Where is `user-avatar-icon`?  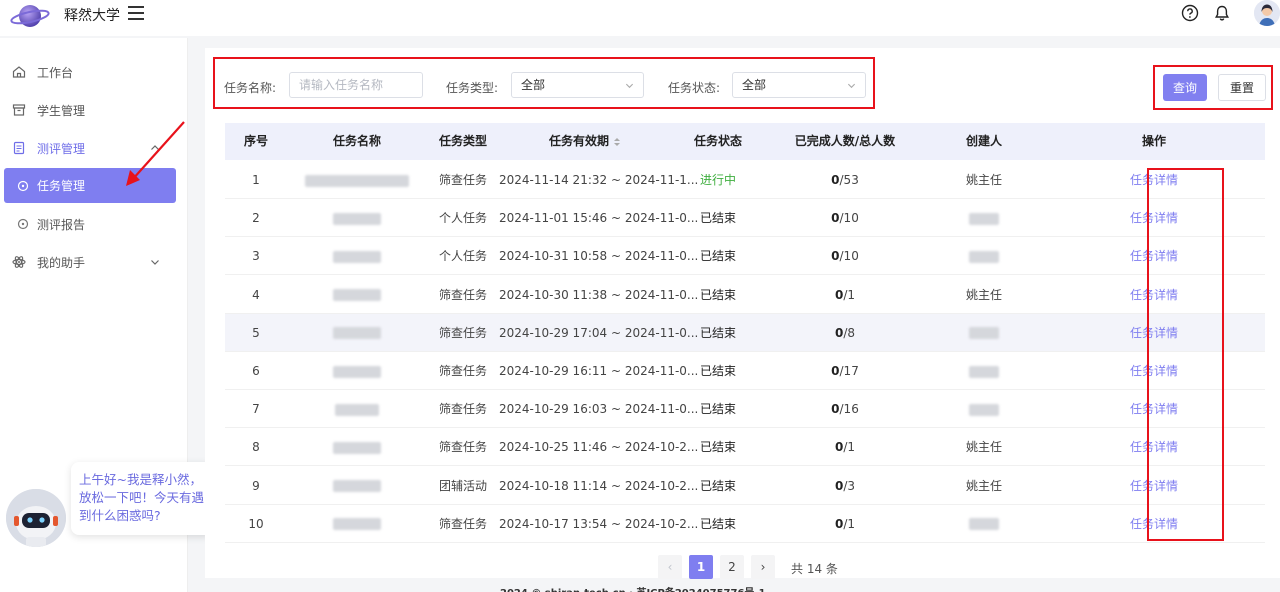
user-avatar-icon is located at coordinates (1267, 13).